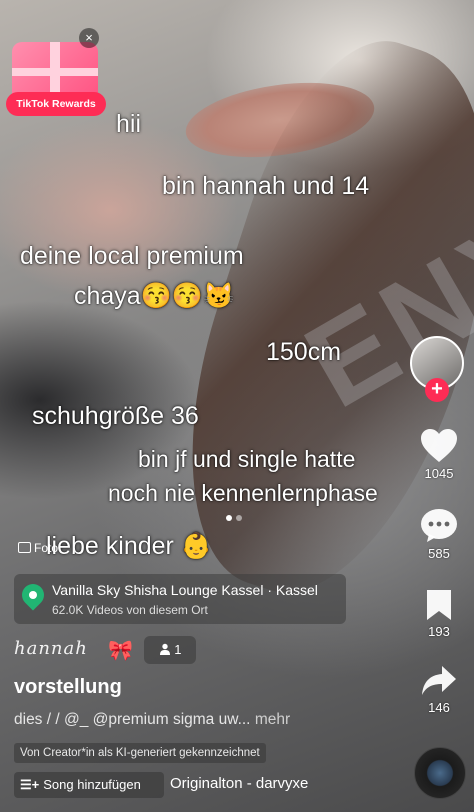  What do you see at coordinates (437, 390) in the screenshot?
I see `follow-button: +` at bounding box center [437, 390].